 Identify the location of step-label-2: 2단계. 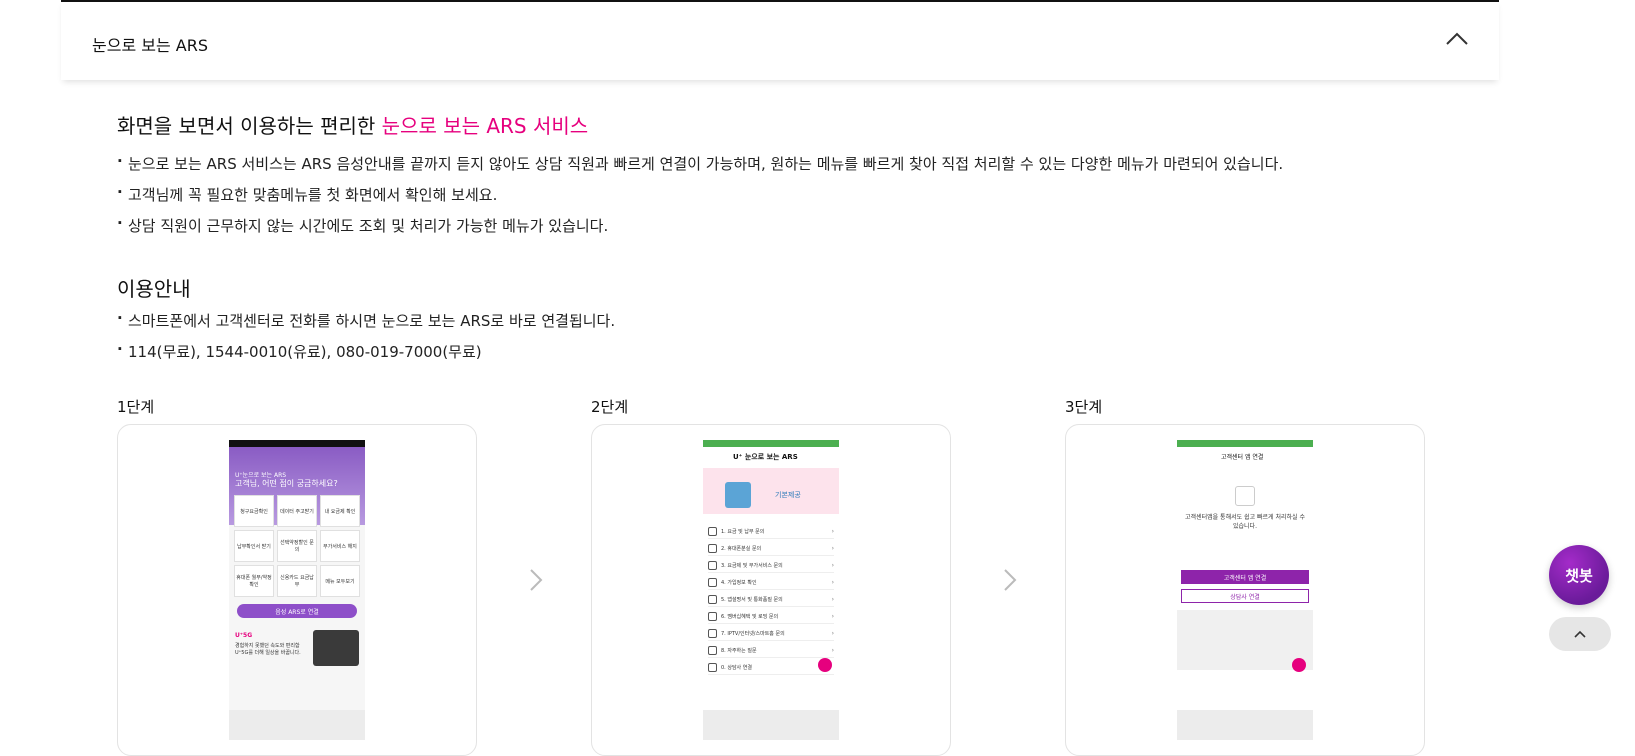
(610, 407).